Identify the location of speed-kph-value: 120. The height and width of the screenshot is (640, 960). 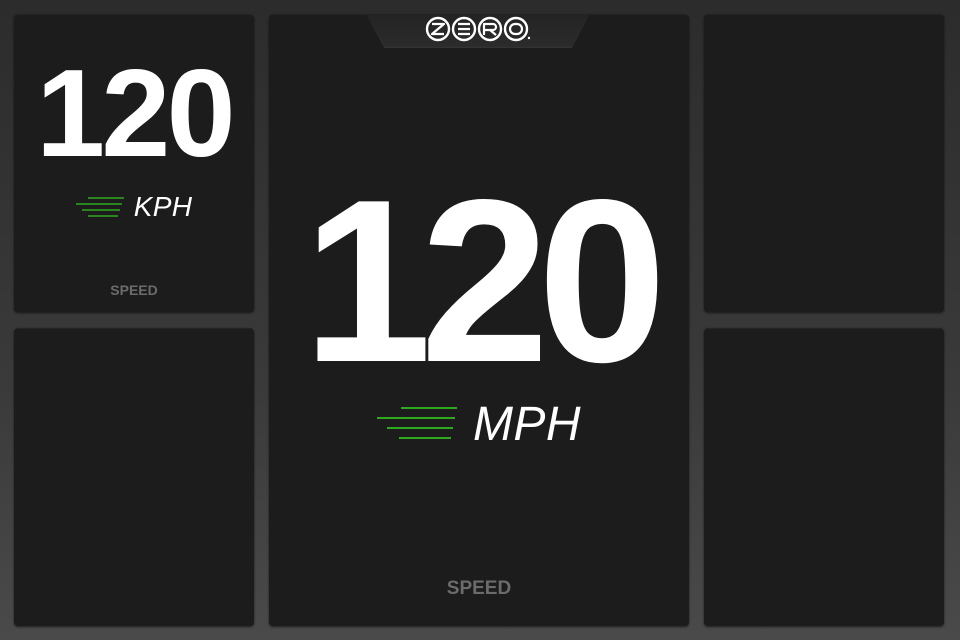
(135, 114).